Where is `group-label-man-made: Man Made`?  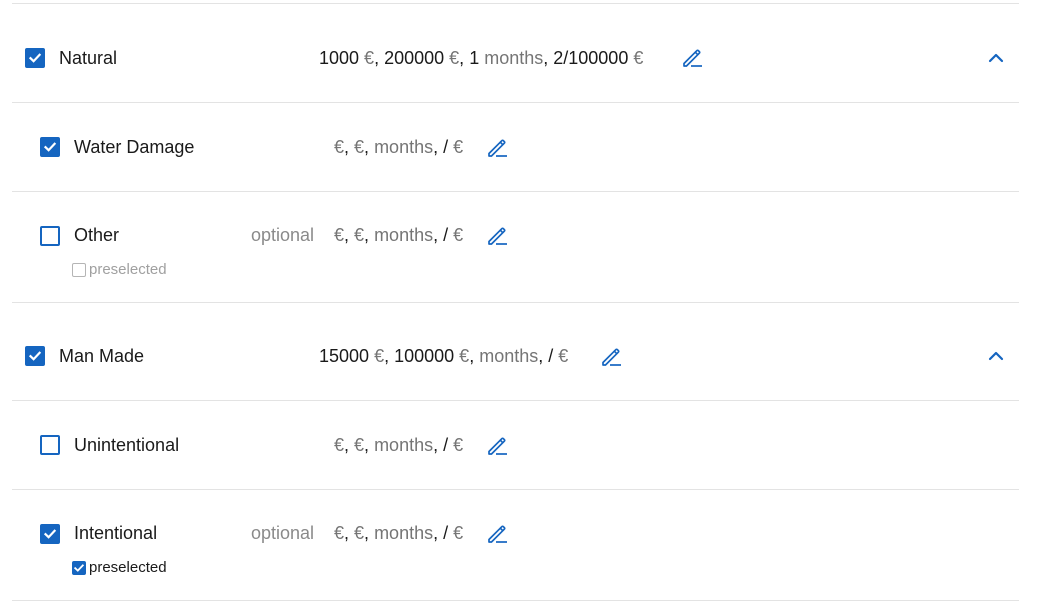 group-label-man-made: Man Made is located at coordinates (102, 356).